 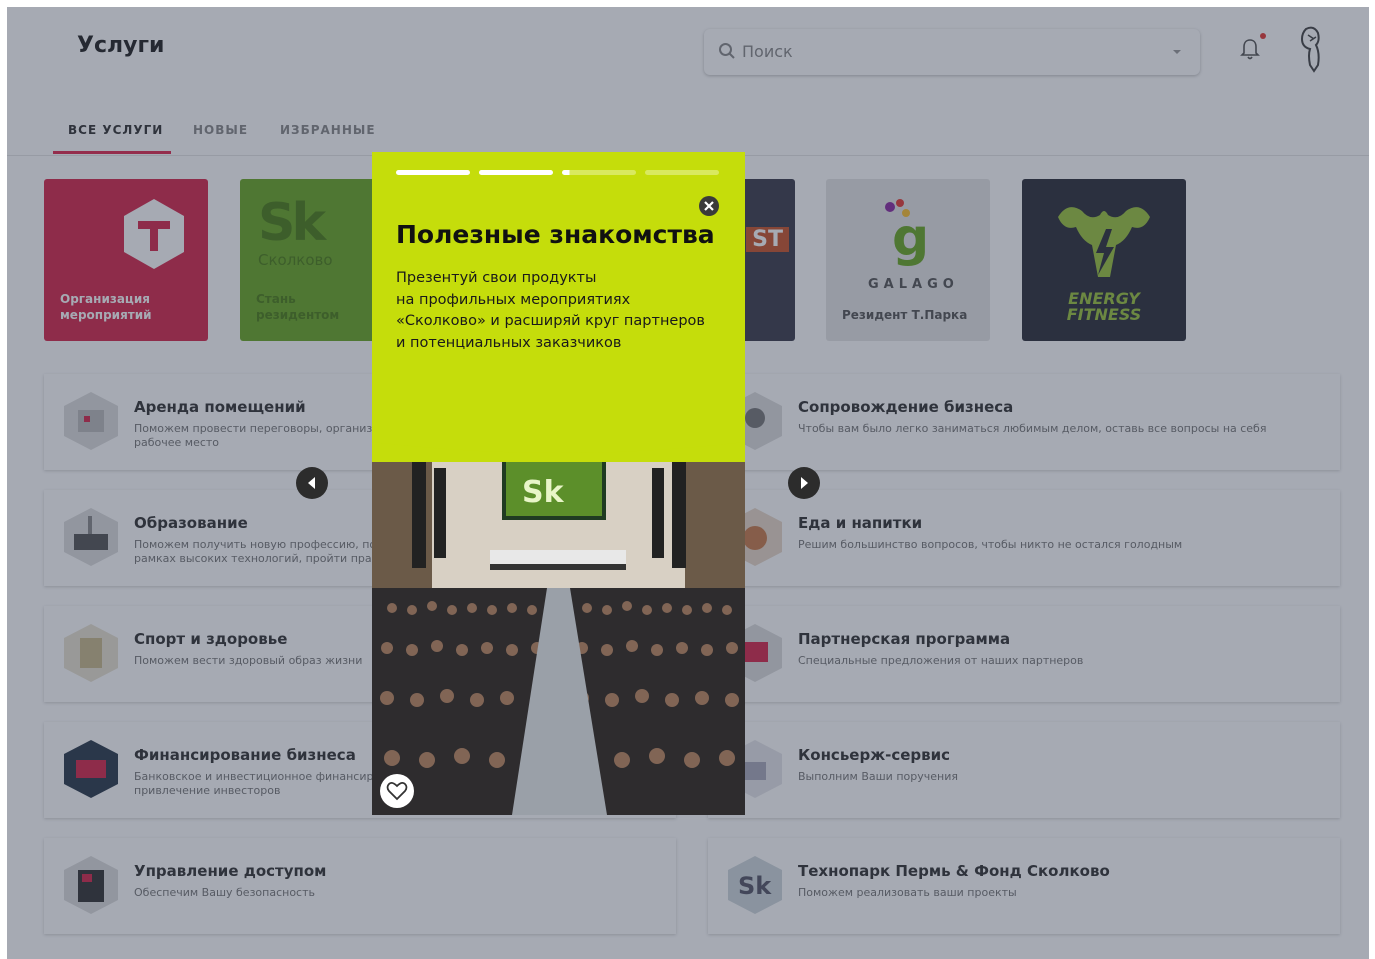 What do you see at coordinates (555, 234) in the screenshot?
I see `story-title: Полезные знакомства` at bounding box center [555, 234].